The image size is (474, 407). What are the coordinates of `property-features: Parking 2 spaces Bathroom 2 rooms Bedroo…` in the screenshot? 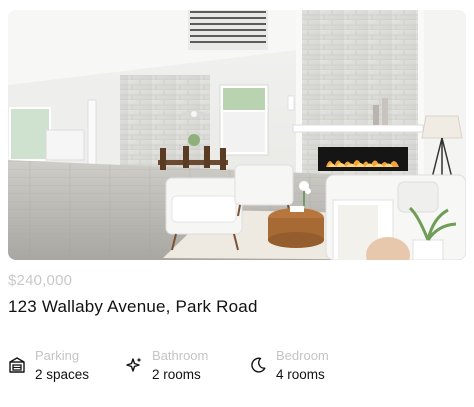 It's located at (237, 368).